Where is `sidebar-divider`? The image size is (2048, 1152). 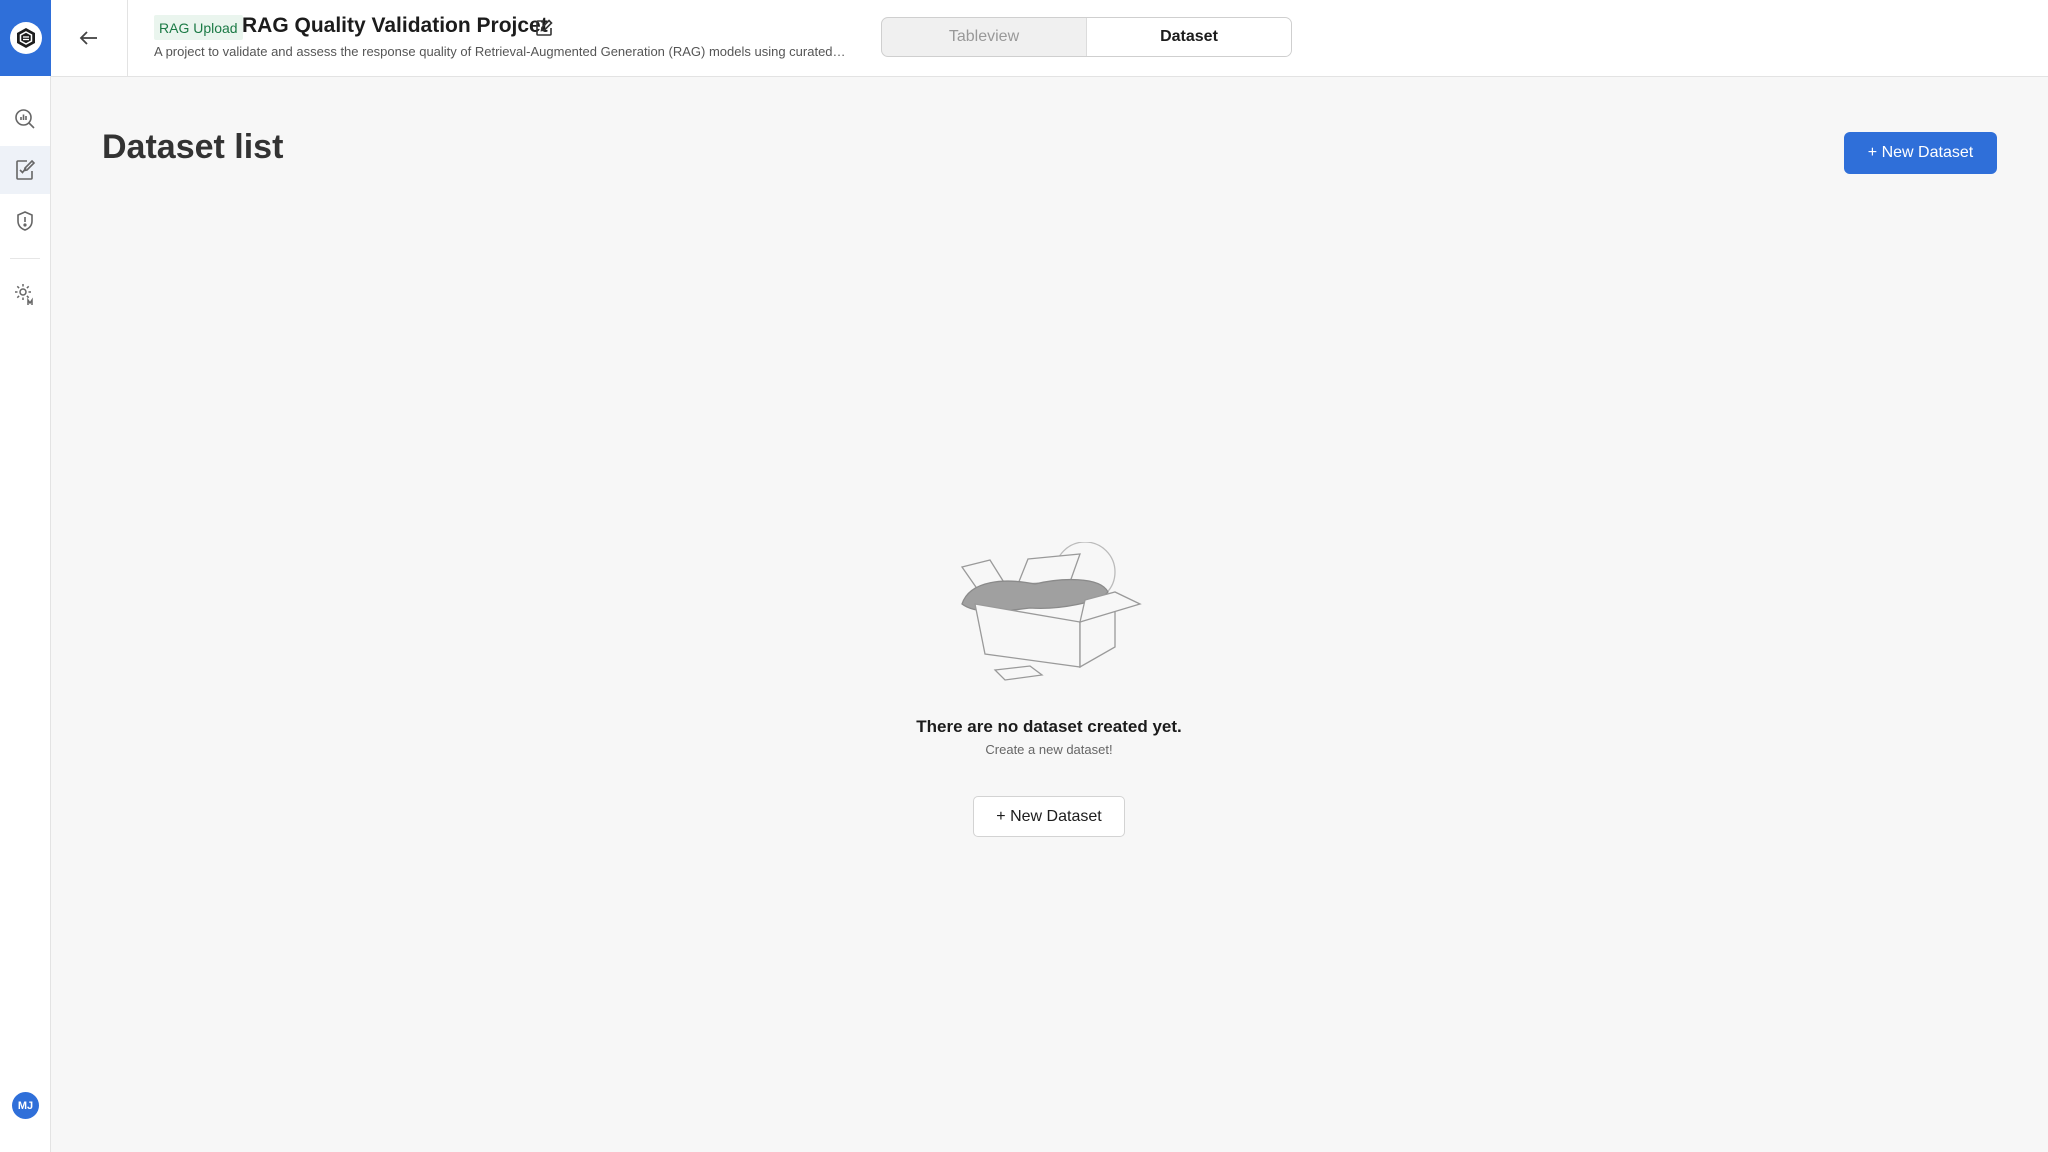 sidebar-divider is located at coordinates (25, 258).